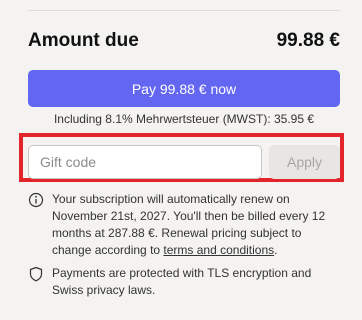  What do you see at coordinates (218, 250) in the screenshot?
I see `terms-link: terms and conditions` at bounding box center [218, 250].